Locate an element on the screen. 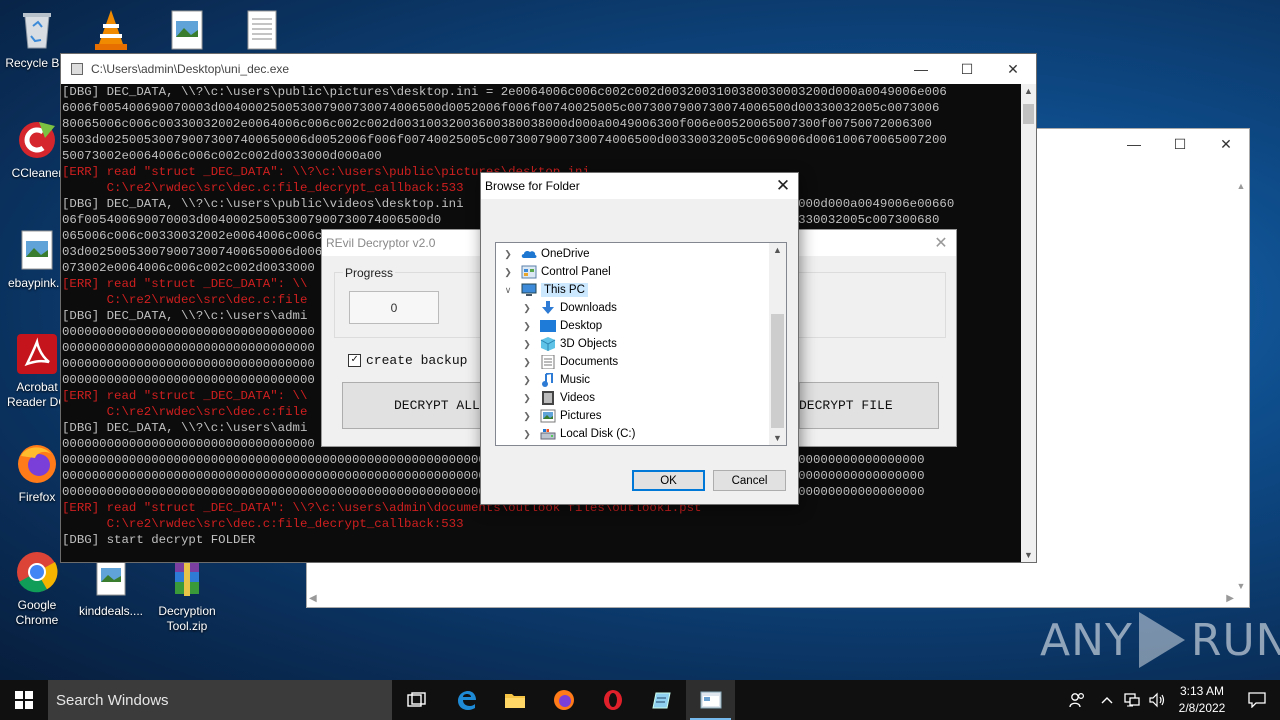 The image size is (1280, 720). edge-taskbar-button is located at coordinates (465, 700).